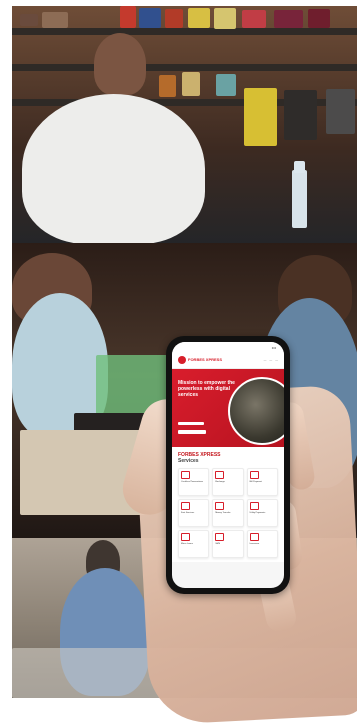  What do you see at coordinates (254, 537) in the screenshot?
I see `insurance-icon` at bounding box center [254, 537].